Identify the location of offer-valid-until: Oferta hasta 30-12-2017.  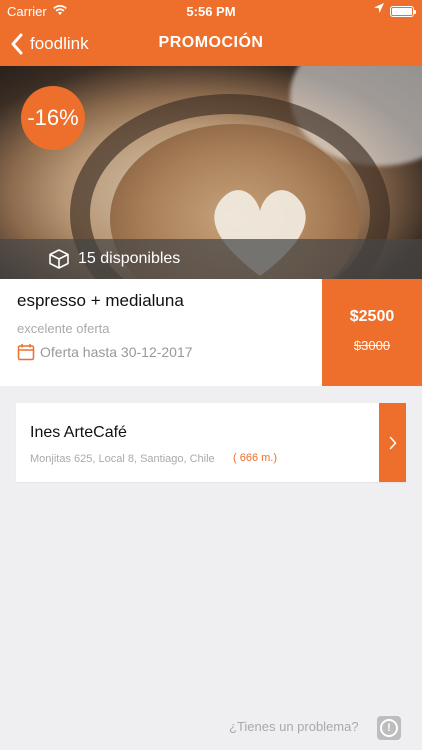
(116, 352).